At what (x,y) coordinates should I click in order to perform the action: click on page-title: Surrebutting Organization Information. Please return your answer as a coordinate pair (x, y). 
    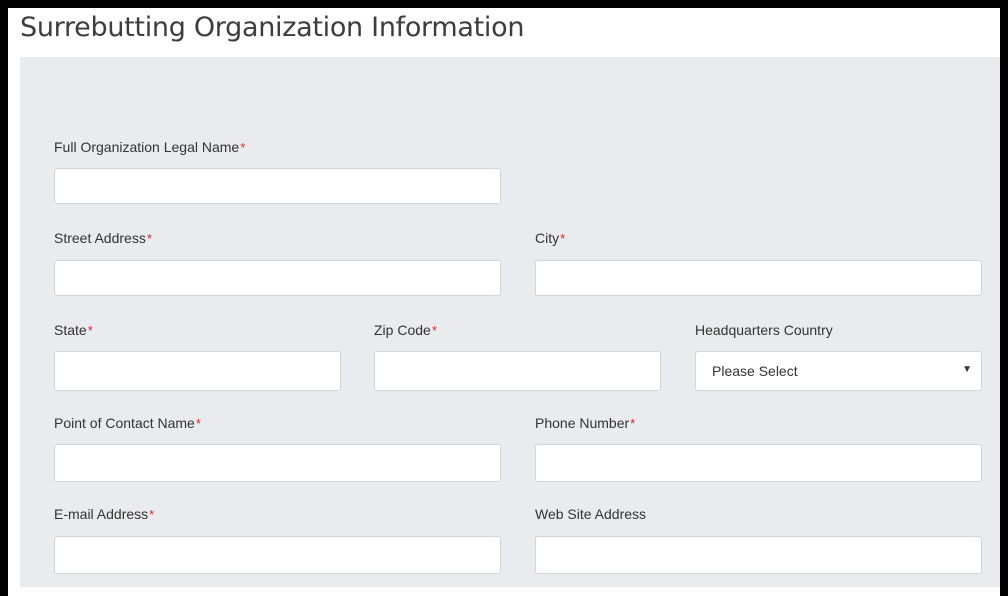
    Looking at the image, I should click on (272, 27).